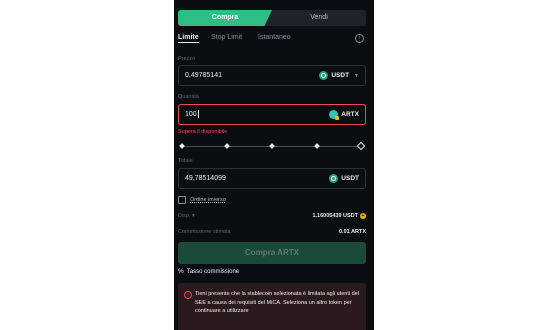  What do you see at coordinates (361, 146) in the screenshot?
I see `slider-handle` at bounding box center [361, 146].